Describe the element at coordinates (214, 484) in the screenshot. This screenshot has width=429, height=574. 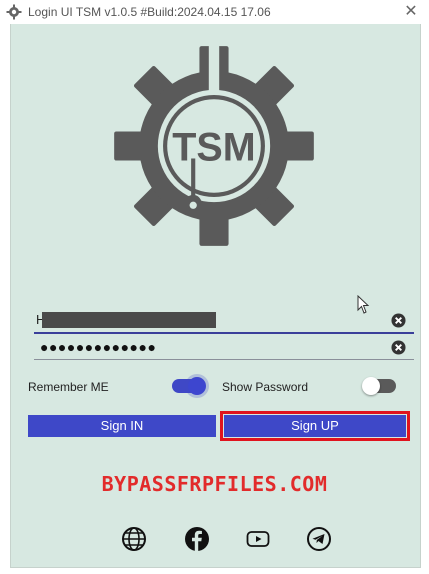
I see `watermark-text: BYPASSFRPFILES.COM` at that location.